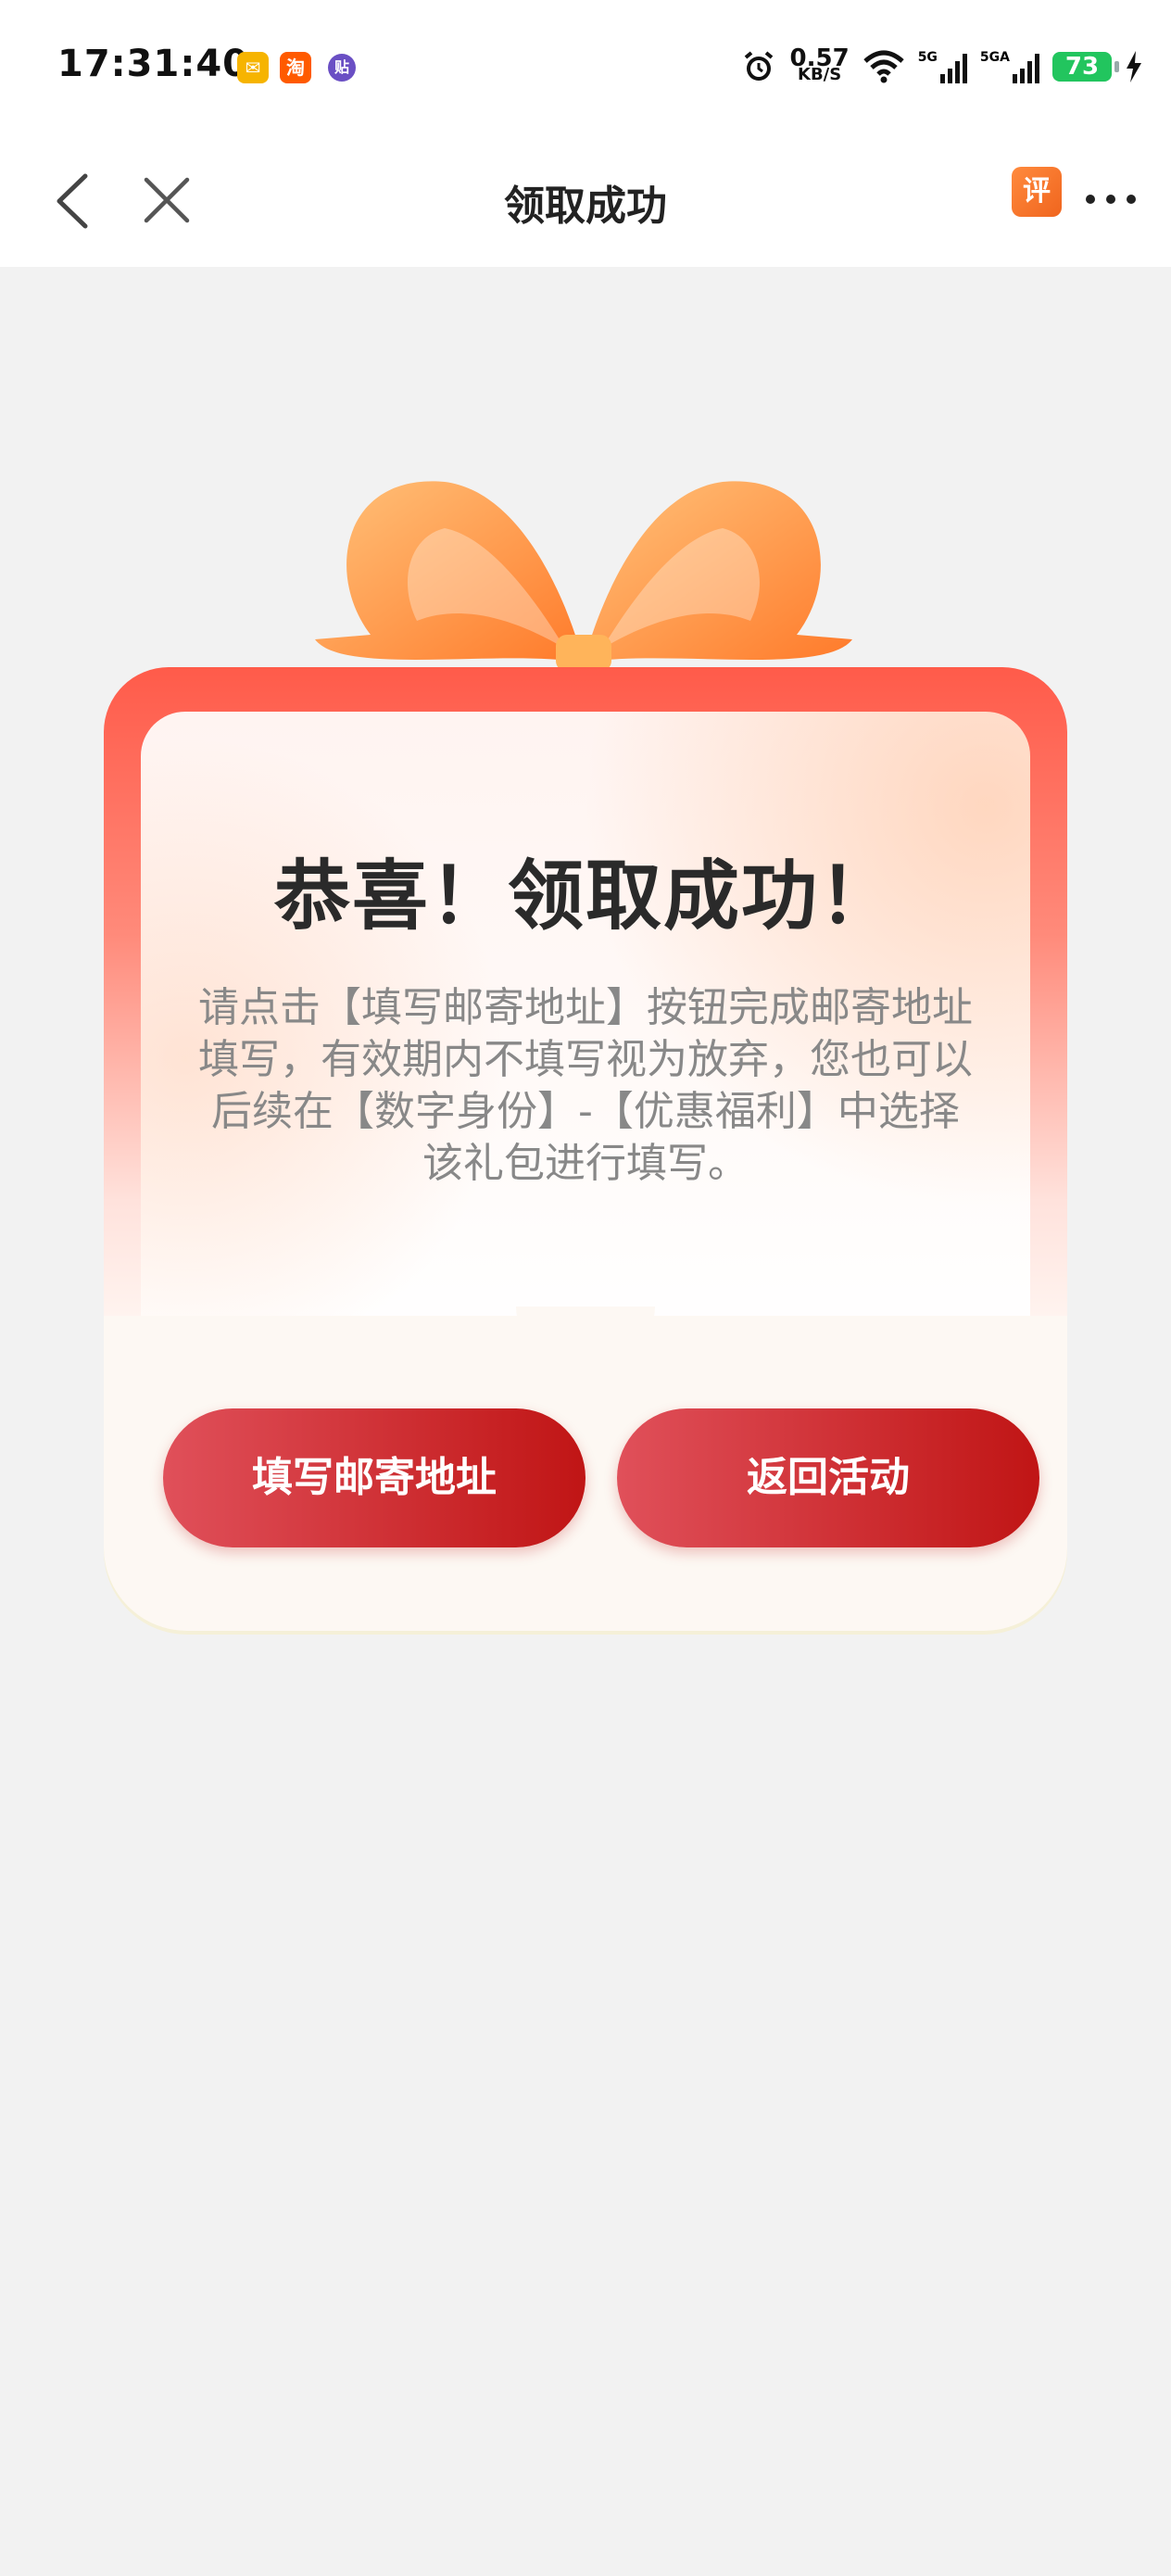 Image resolution: width=1171 pixels, height=2576 pixels. What do you see at coordinates (1010, 66) in the screenshot?
I see `signal-5ga-icon: 5GA` at bounding box center [1010, 66].